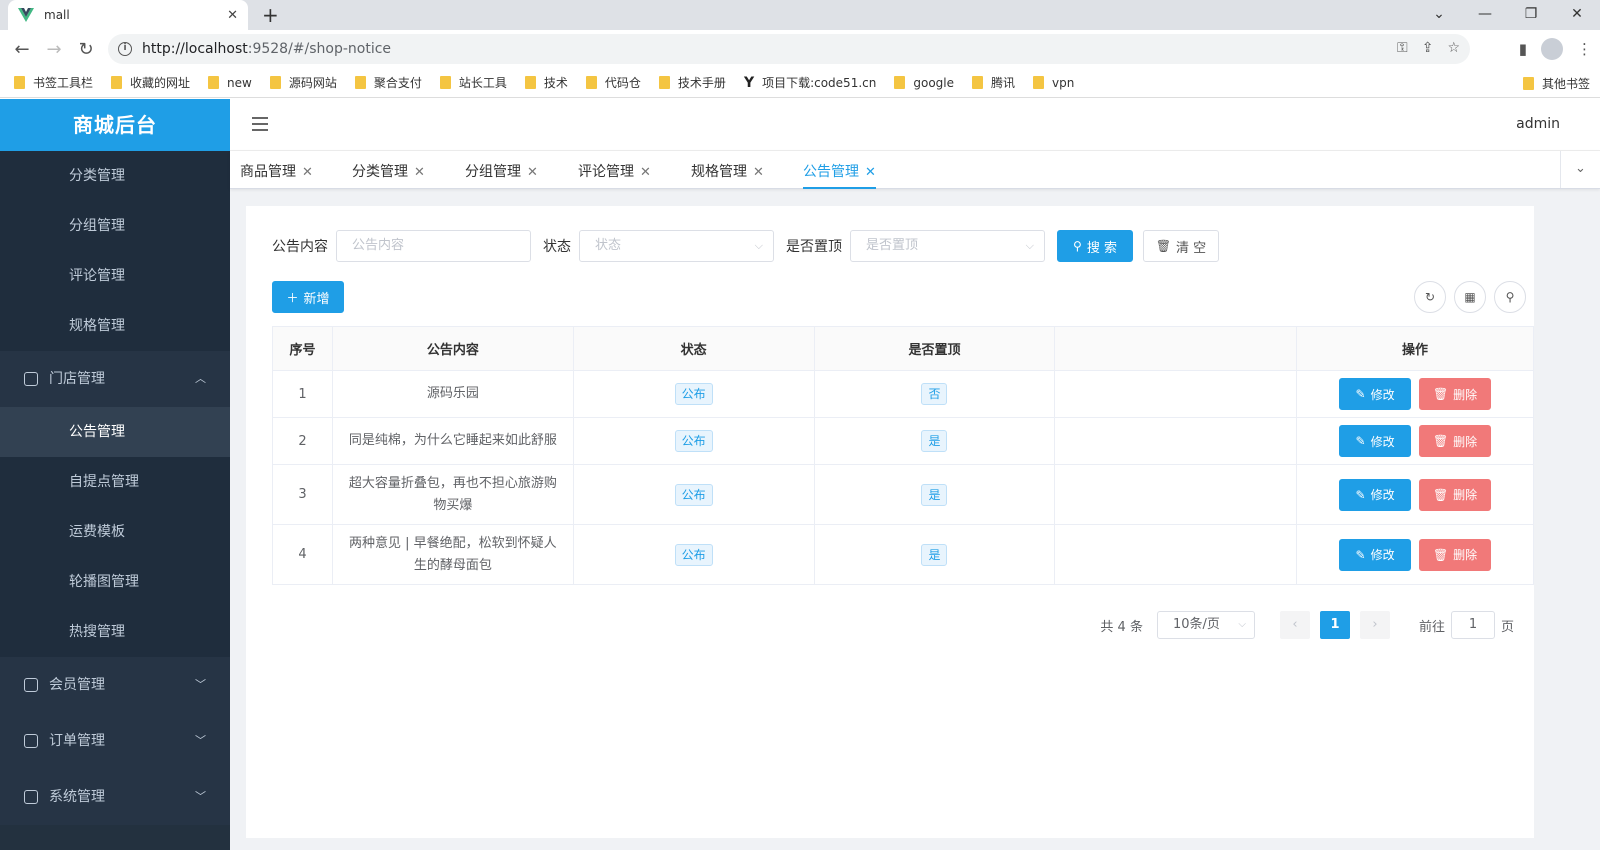  What do you see at coordinates (1430, 297) in the screenshot?
I see `refresh-icon: ↻` at bounding box center [1430, 297].